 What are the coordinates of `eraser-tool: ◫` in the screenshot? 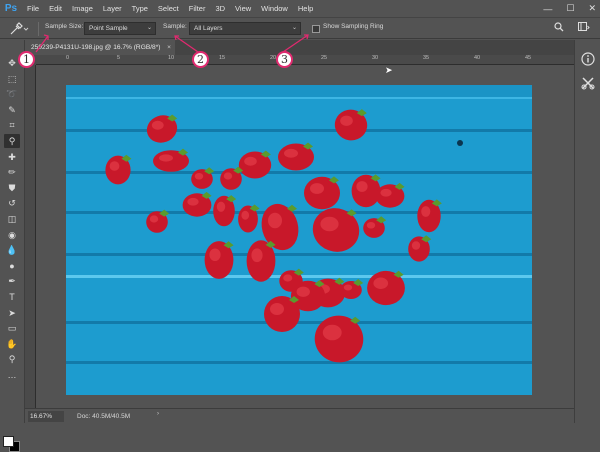 It's located at (12, 219).